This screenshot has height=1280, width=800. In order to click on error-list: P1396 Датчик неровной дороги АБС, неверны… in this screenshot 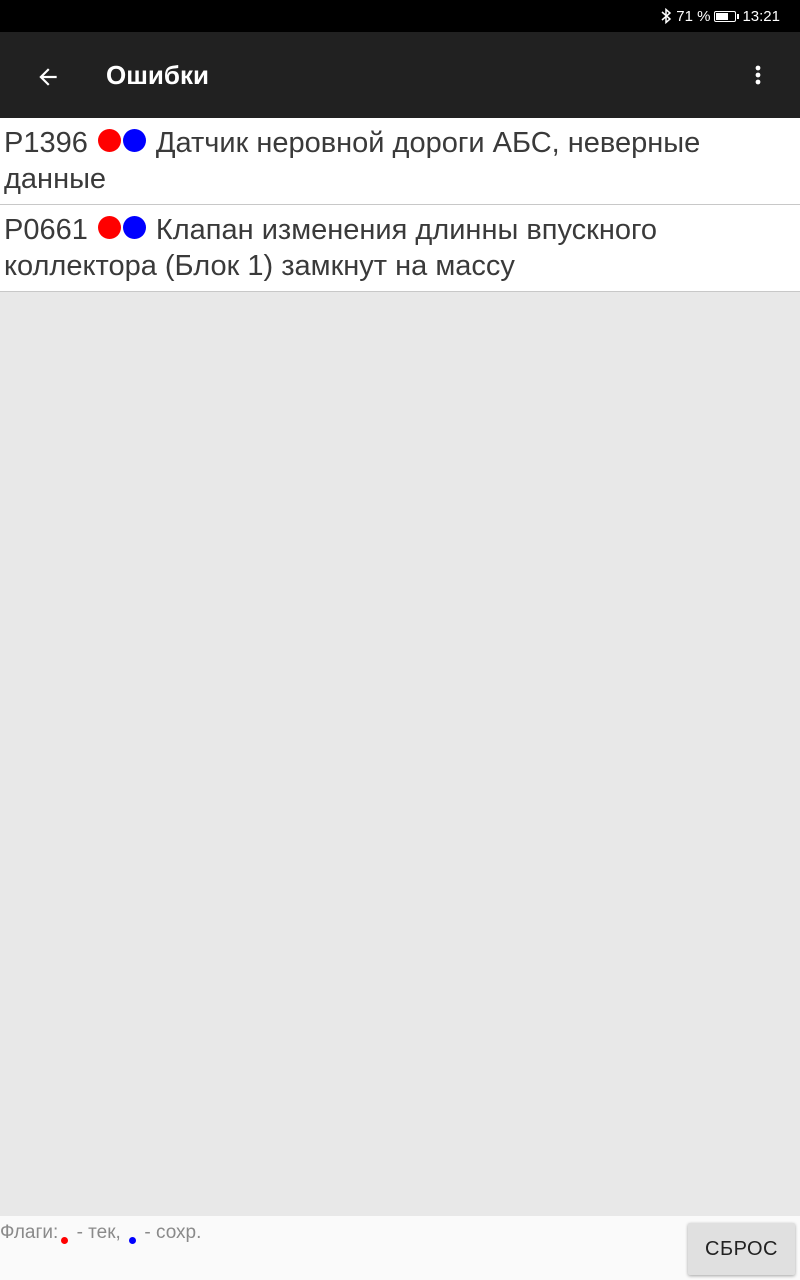, I will do `click(400, 205)`.